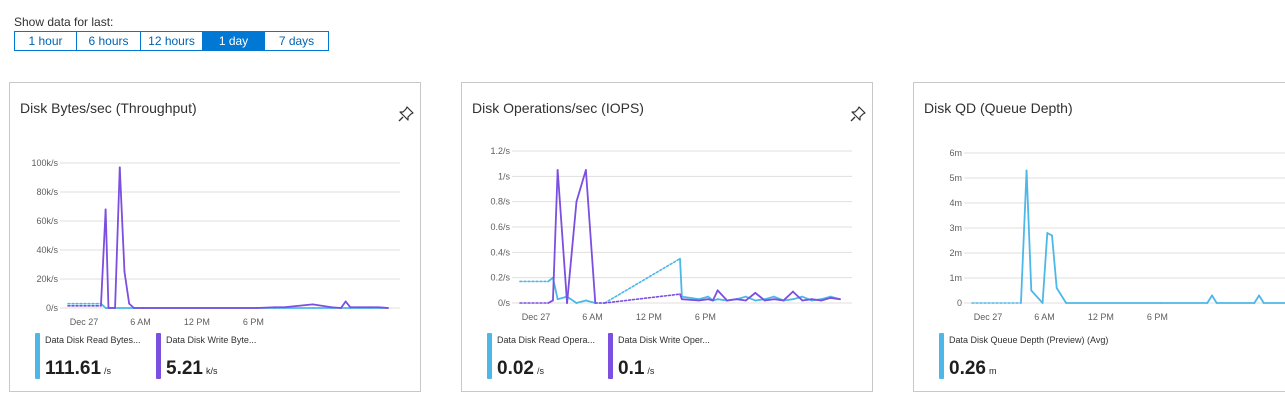  What do you see at coordinates (234, 41) in the screenshot?
I see `range-option-1-day: 1 day` at bounding box center [234, 41].